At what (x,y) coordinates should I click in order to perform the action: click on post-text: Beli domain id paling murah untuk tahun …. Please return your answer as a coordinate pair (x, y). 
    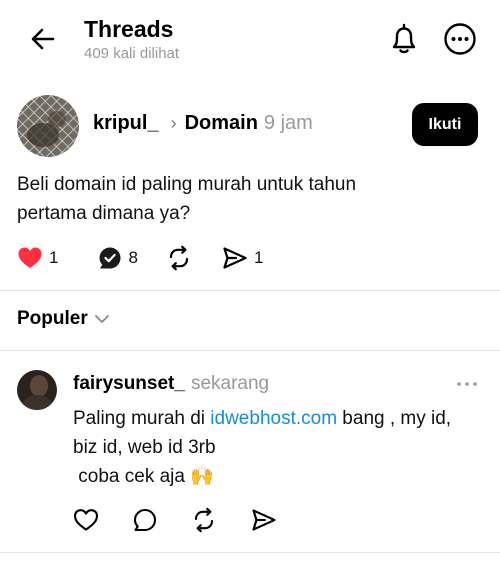
    Looking at the image, I should click on (247, 199).